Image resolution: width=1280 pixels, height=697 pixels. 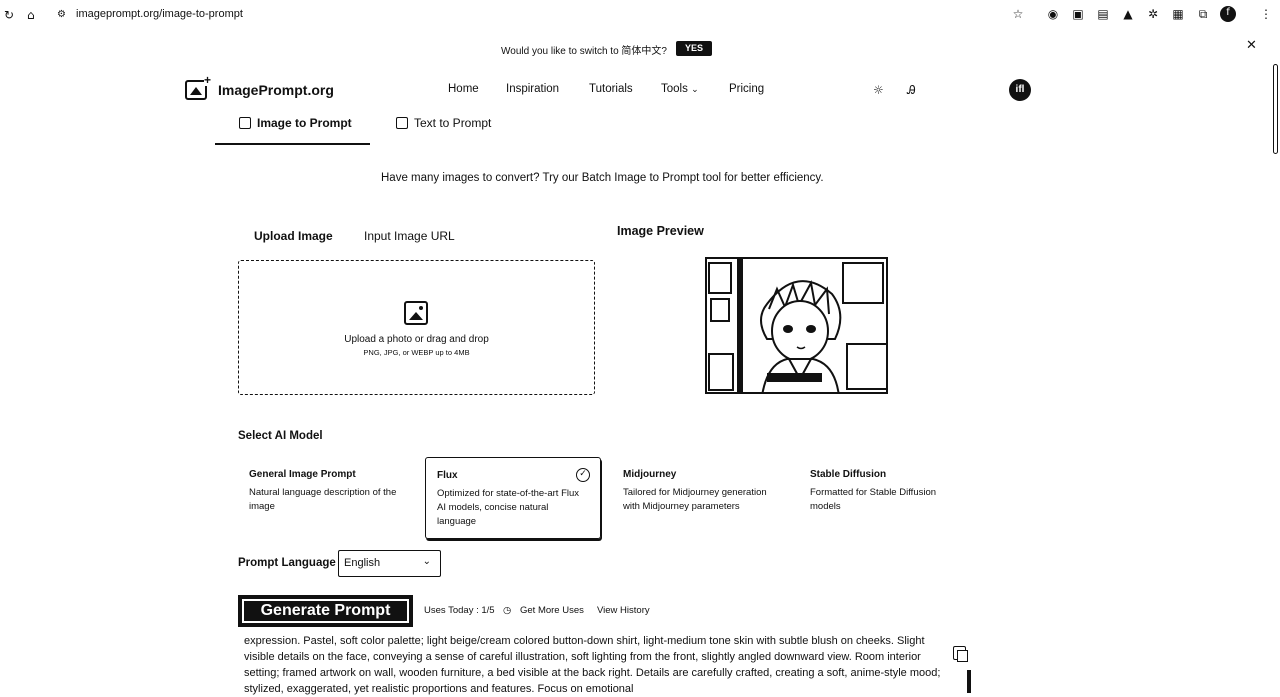 I want to click on tab-text-to-prompt: Text to Prompt, so click(x=443, y=123).